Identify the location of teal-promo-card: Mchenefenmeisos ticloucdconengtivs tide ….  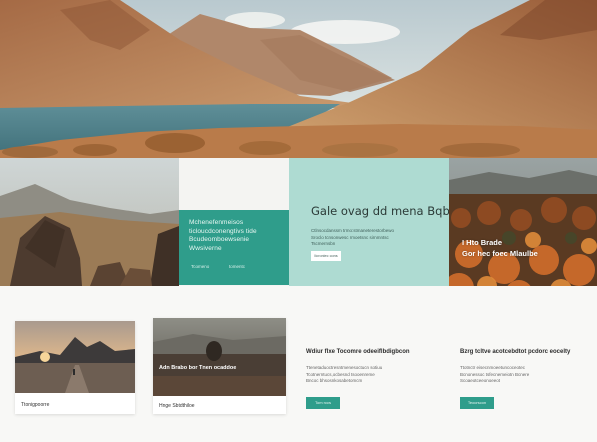
(234, 247).